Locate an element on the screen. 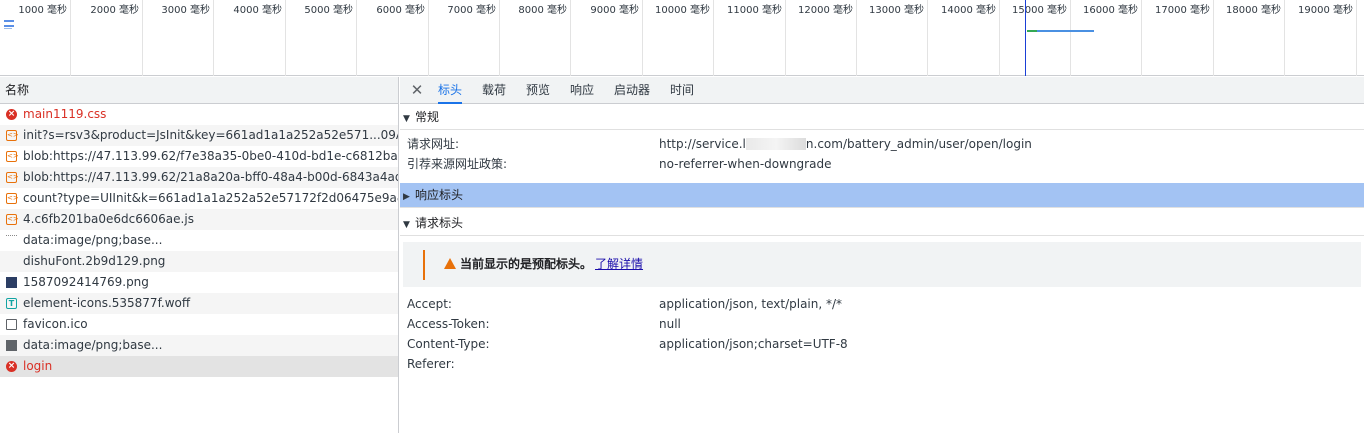 The image size is (1364, 433). header-value: application/json, text/plain, */* is located at coordinates (750, 304).